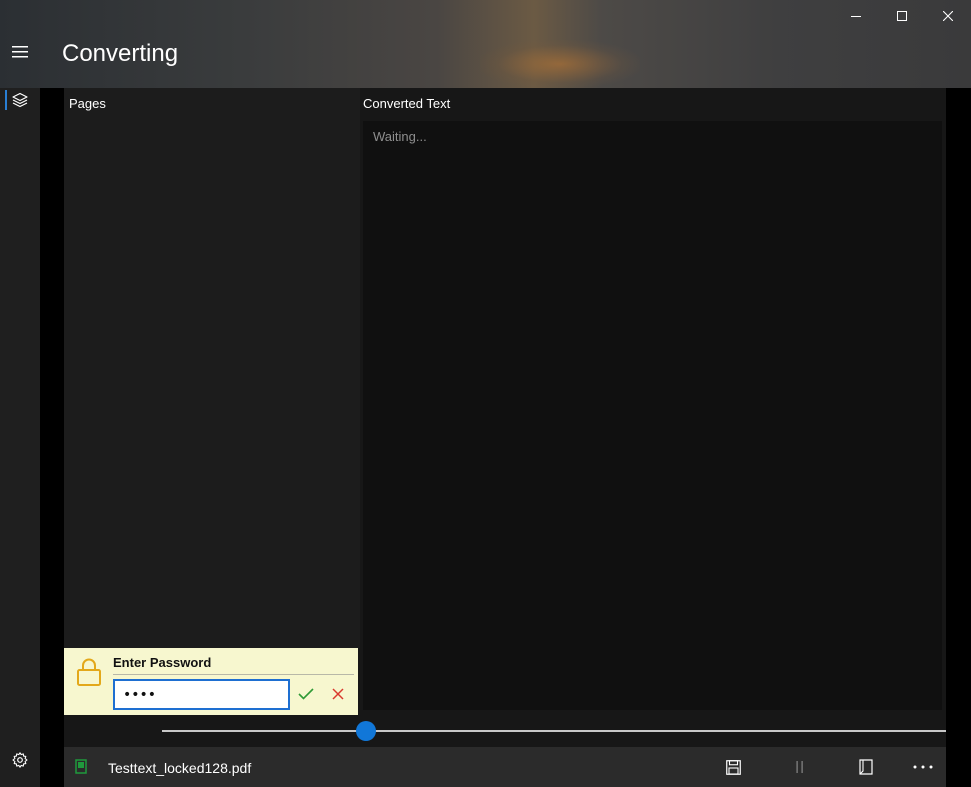 Image resolution: width=971 pixels, height=787 pixels. I want to click on pause-button, so click(800, 767).